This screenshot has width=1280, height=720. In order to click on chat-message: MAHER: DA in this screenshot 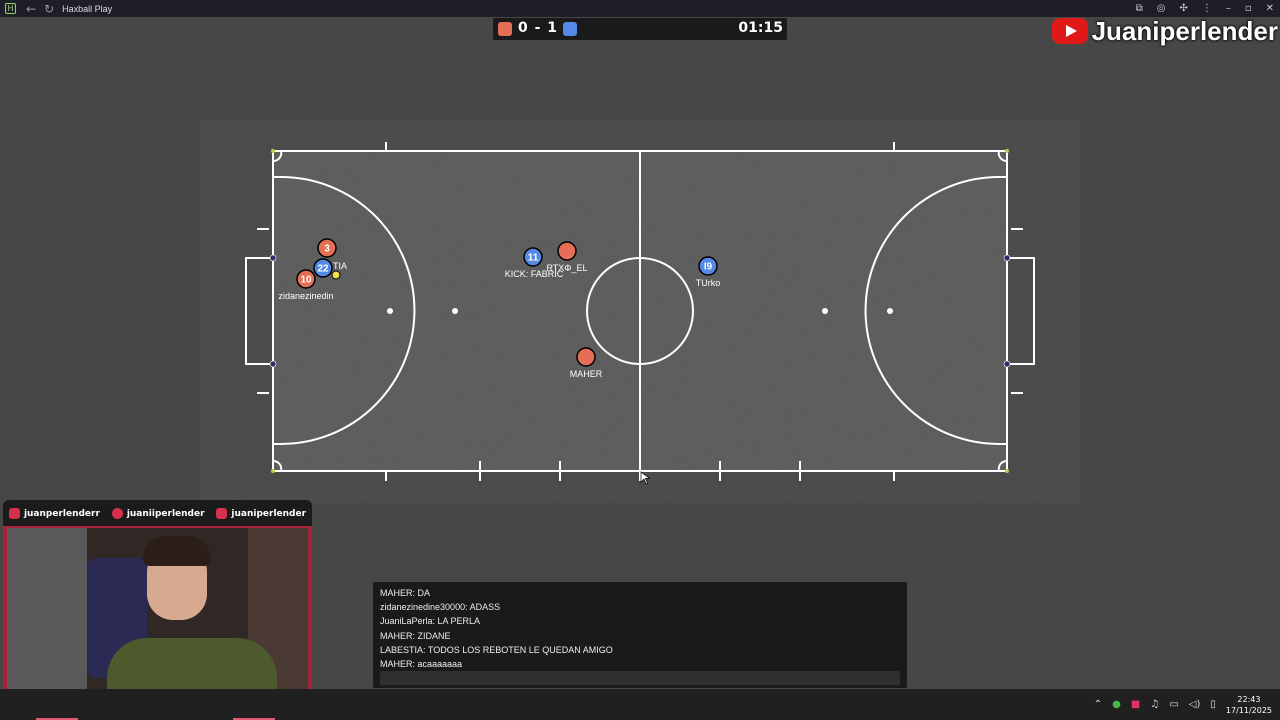, I will do `click(405, 593)`.